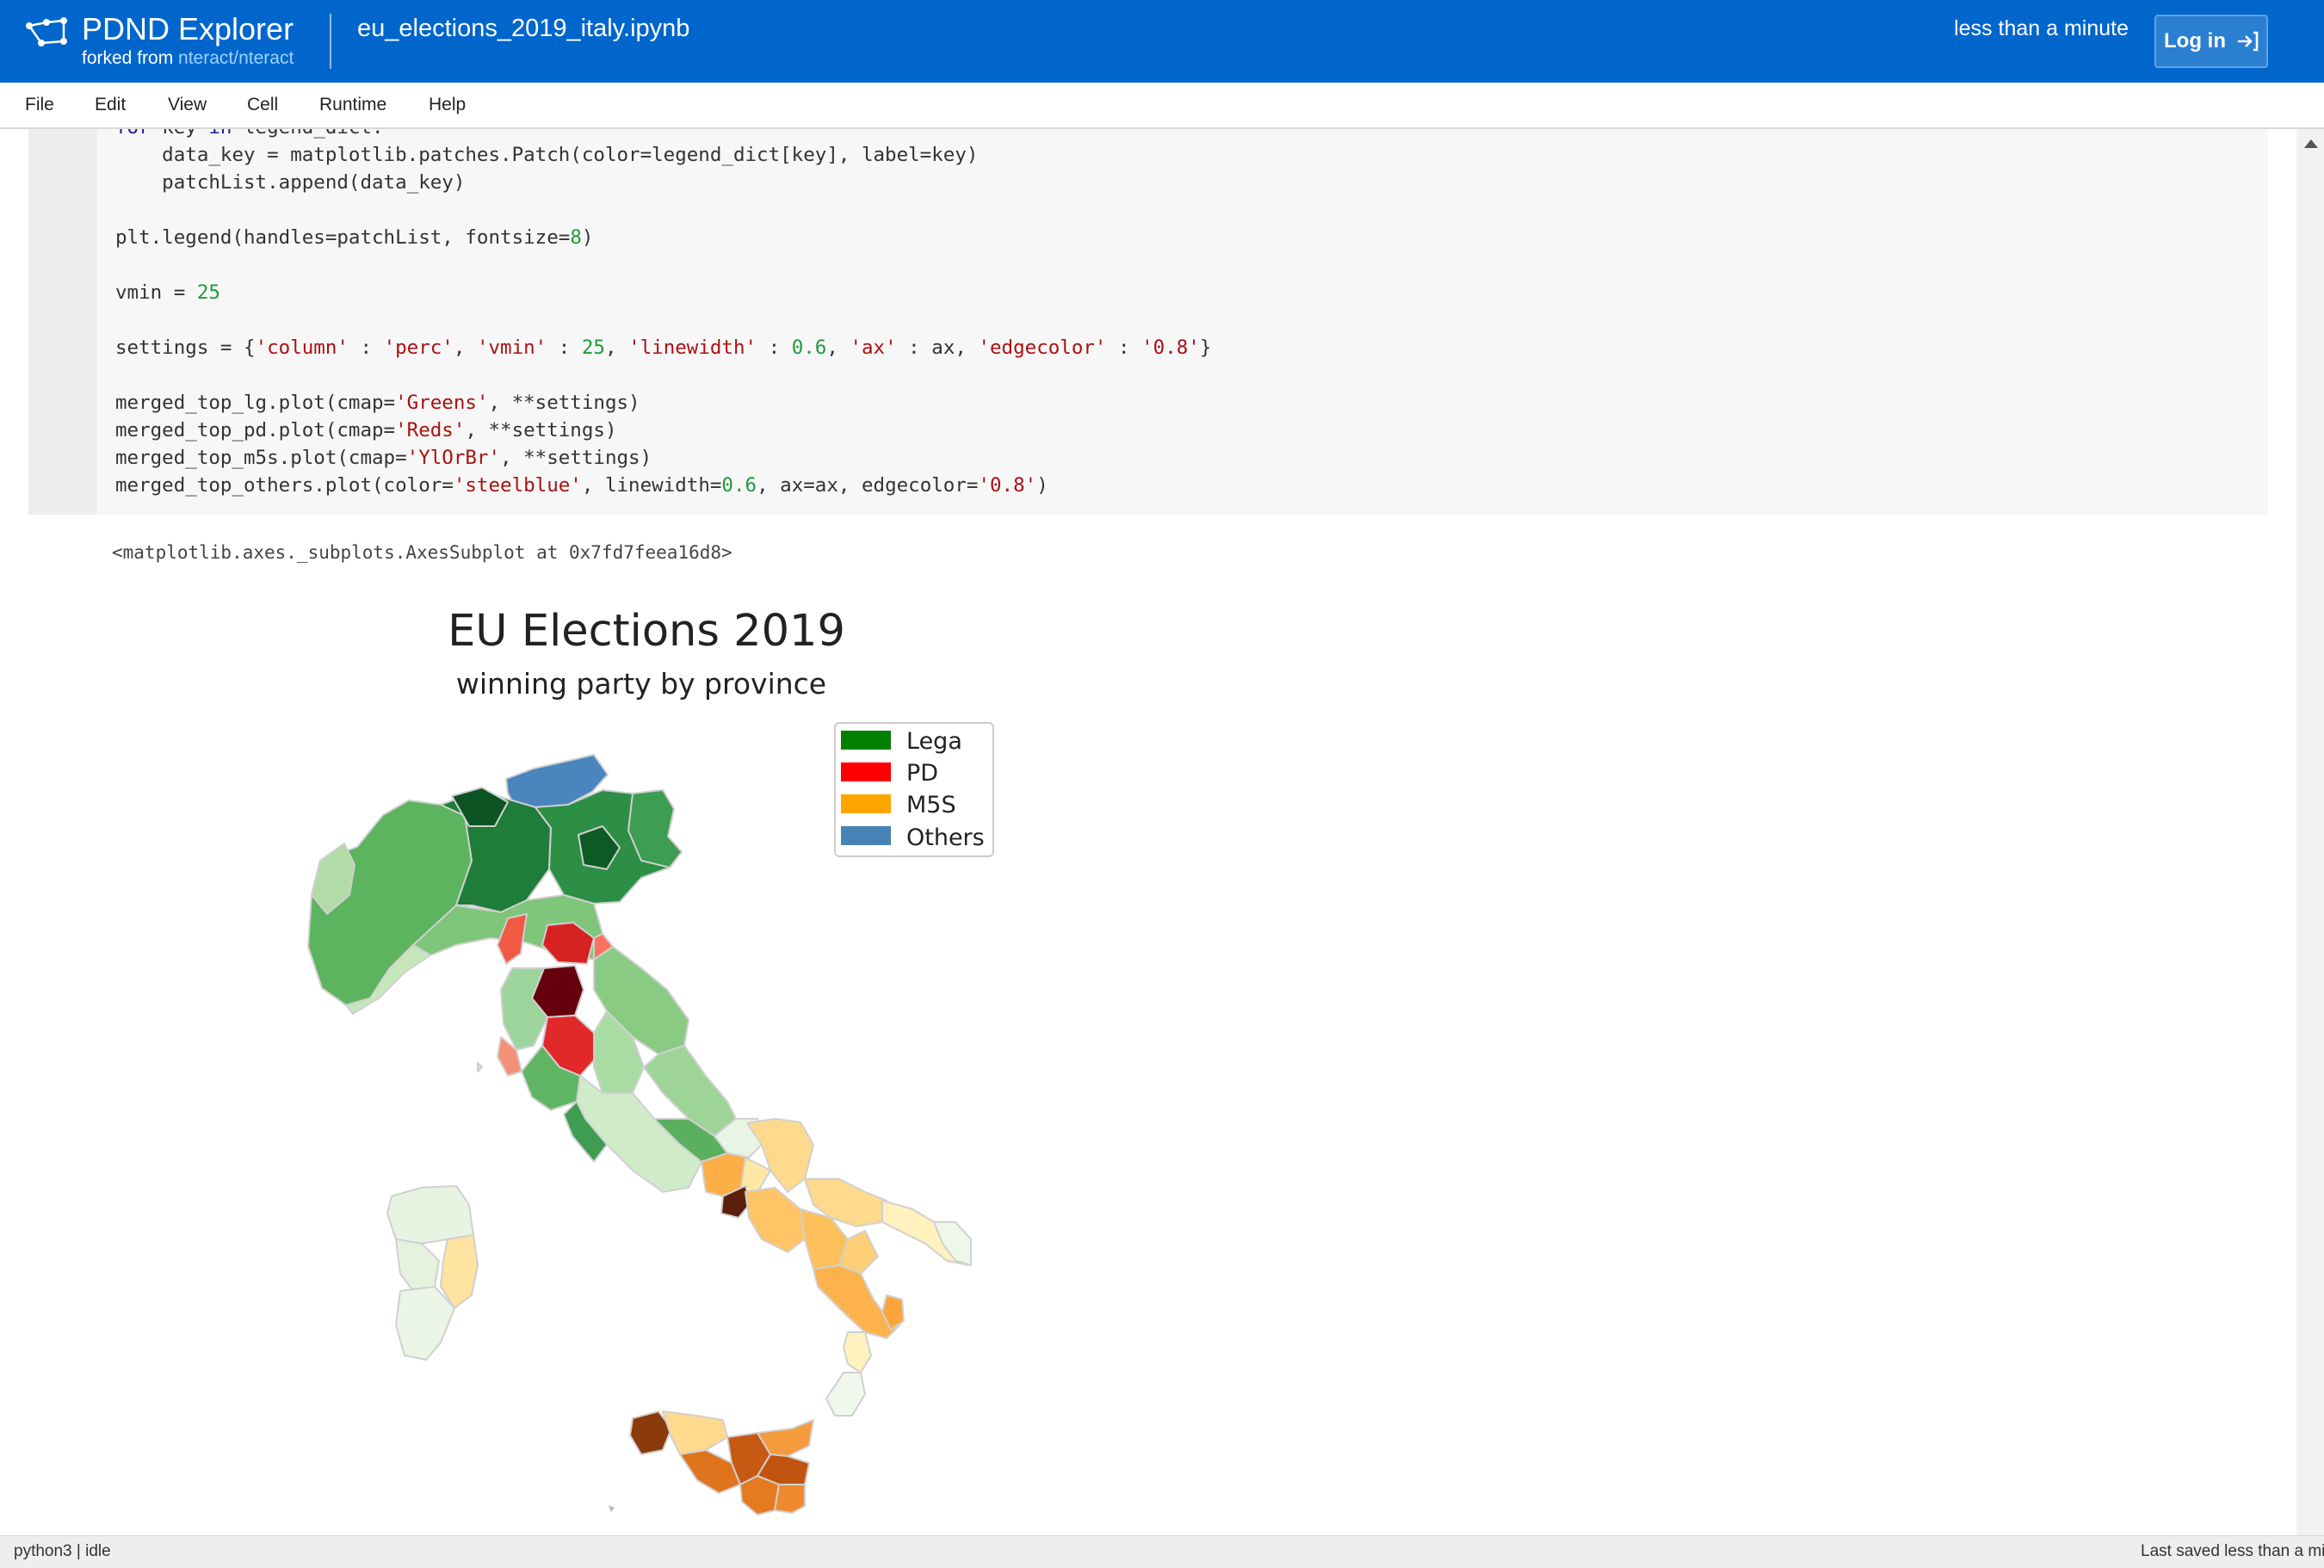  I want to click on code-token: merged_top_m5s.plot(cmap=, so click(261, 458).